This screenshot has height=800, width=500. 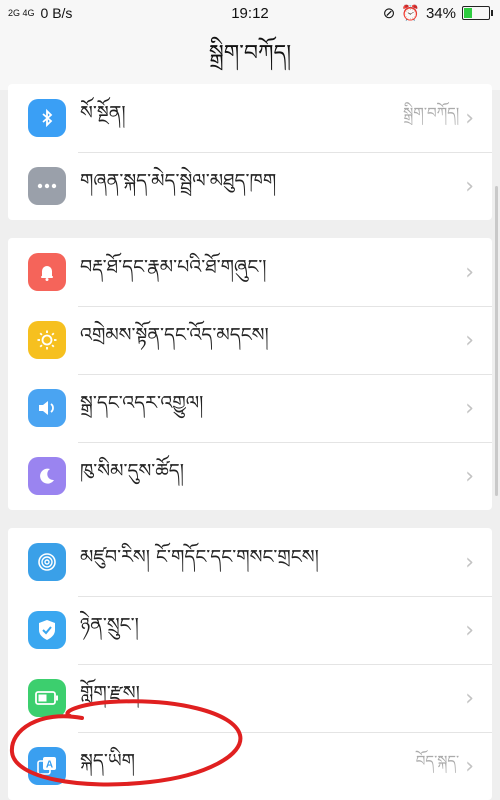 I want to click on settings-item-notifications: བརྡ་ཐོ་དང་རྣམ་པའི་ཐོ་གཞུང་། ›, so click(x=250, y=272).